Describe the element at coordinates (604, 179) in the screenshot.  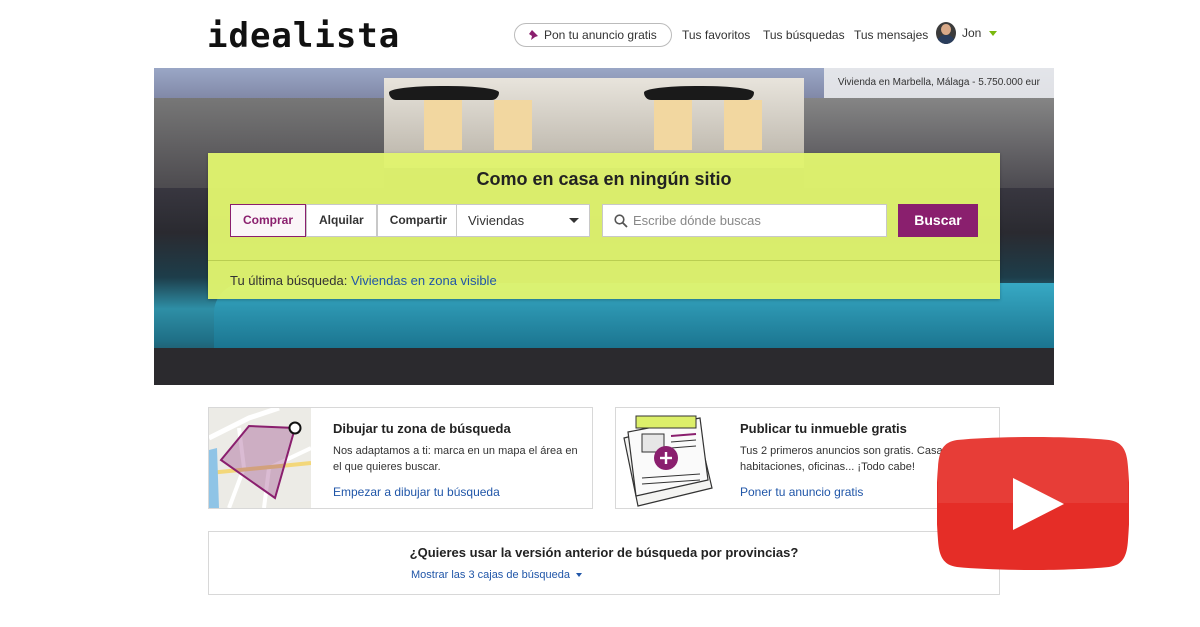
I see `search-title: Como en casa en ningún sitio` at that location.